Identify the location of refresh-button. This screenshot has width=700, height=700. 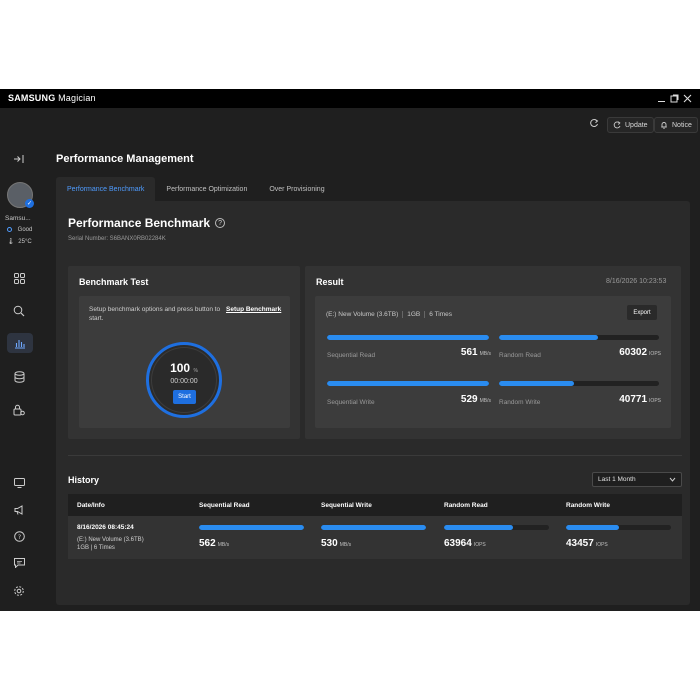
(594, 124).